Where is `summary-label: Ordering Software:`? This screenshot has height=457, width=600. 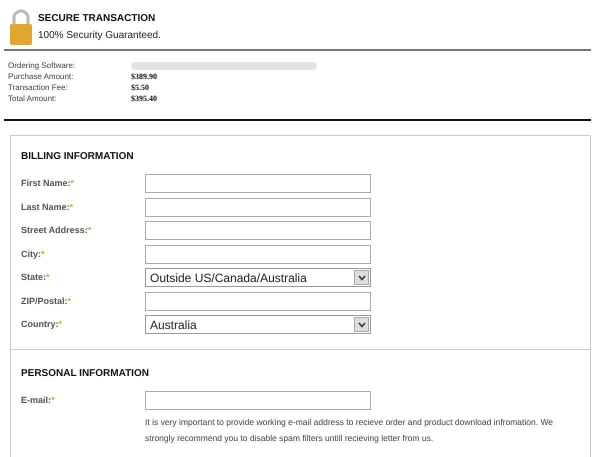 summary-label: Ordering Software: is located at coordinates (42, 66).